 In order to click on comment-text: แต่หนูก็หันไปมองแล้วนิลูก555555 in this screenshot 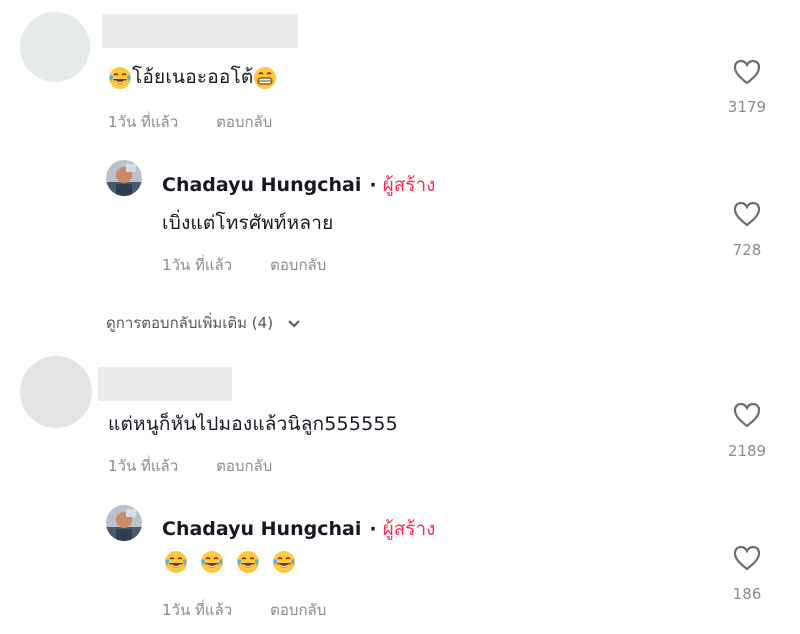, I will do `click(253, 424)`.